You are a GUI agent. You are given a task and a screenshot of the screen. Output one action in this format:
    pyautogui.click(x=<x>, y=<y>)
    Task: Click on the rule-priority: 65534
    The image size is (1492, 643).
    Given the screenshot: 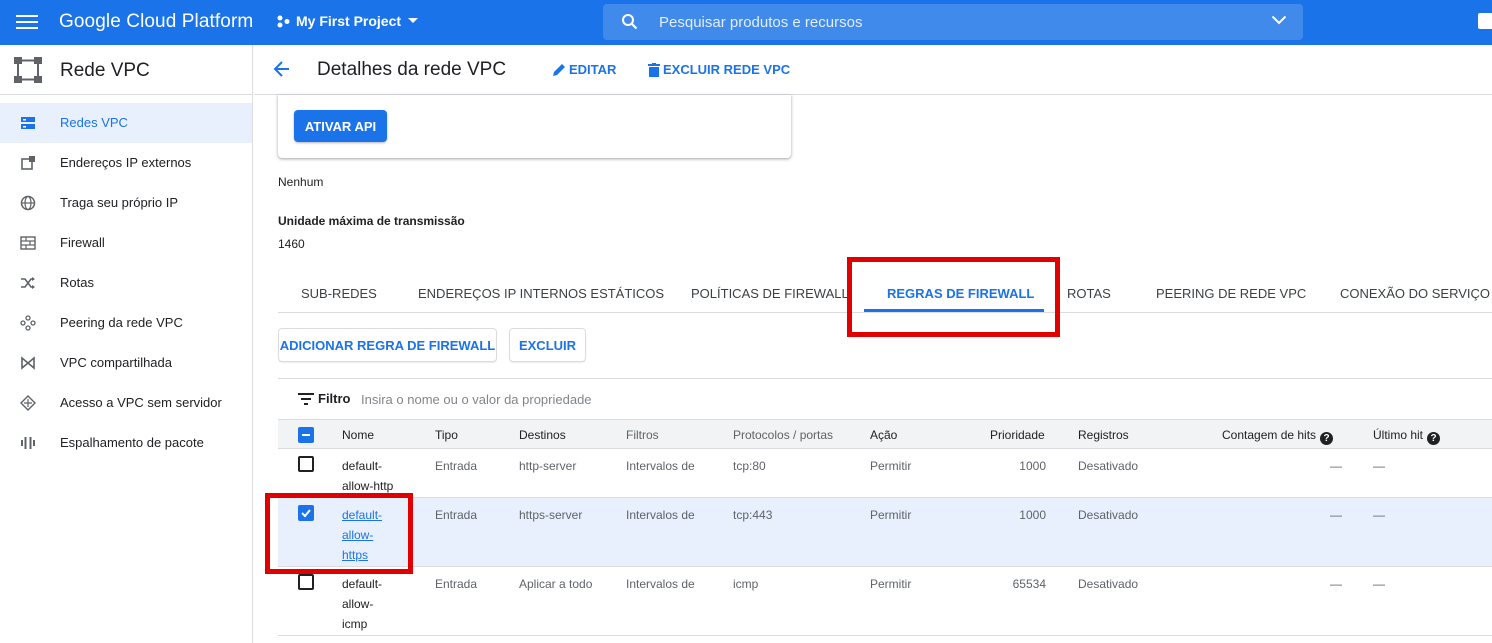 What is the action you would take?
    pyautogui.click(x=1029, y=584)
    